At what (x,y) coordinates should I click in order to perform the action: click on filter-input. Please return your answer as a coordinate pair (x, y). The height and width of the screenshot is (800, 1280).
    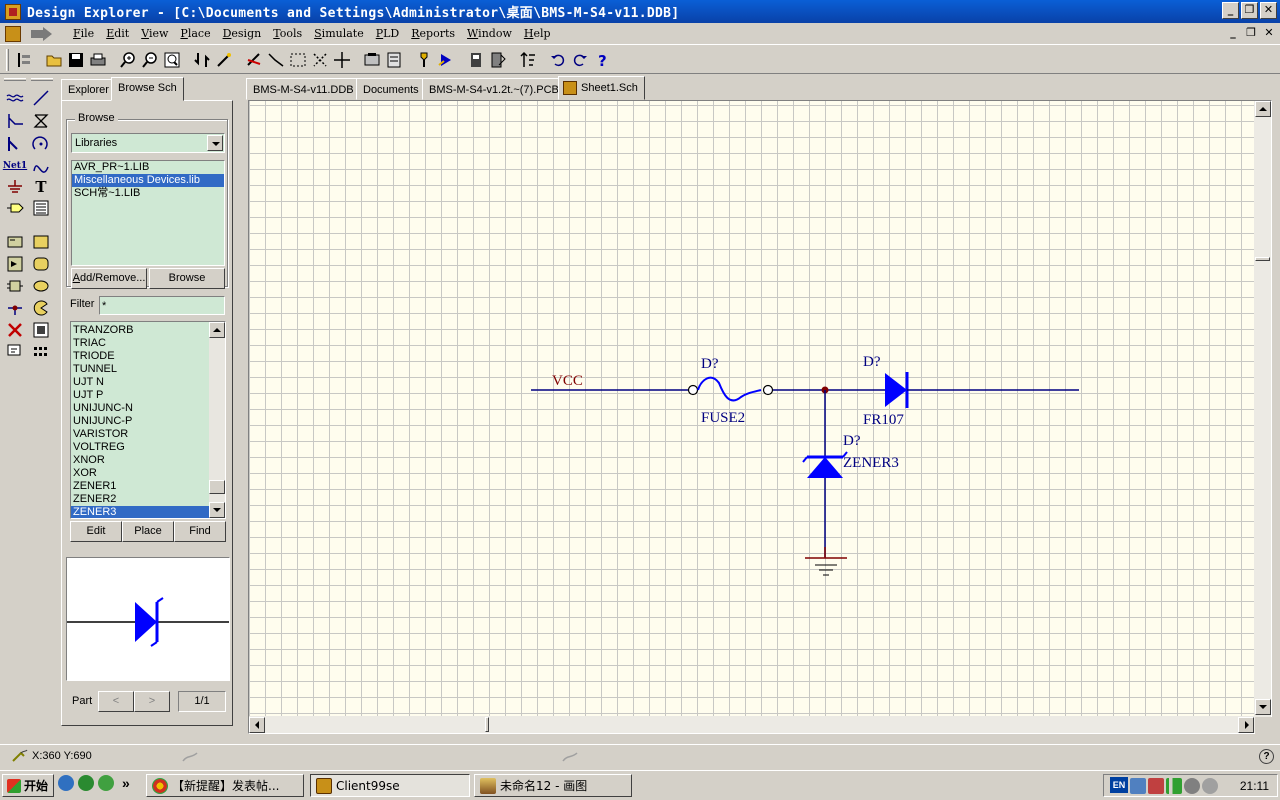
    Looking at the image, I should click on (162, 305).